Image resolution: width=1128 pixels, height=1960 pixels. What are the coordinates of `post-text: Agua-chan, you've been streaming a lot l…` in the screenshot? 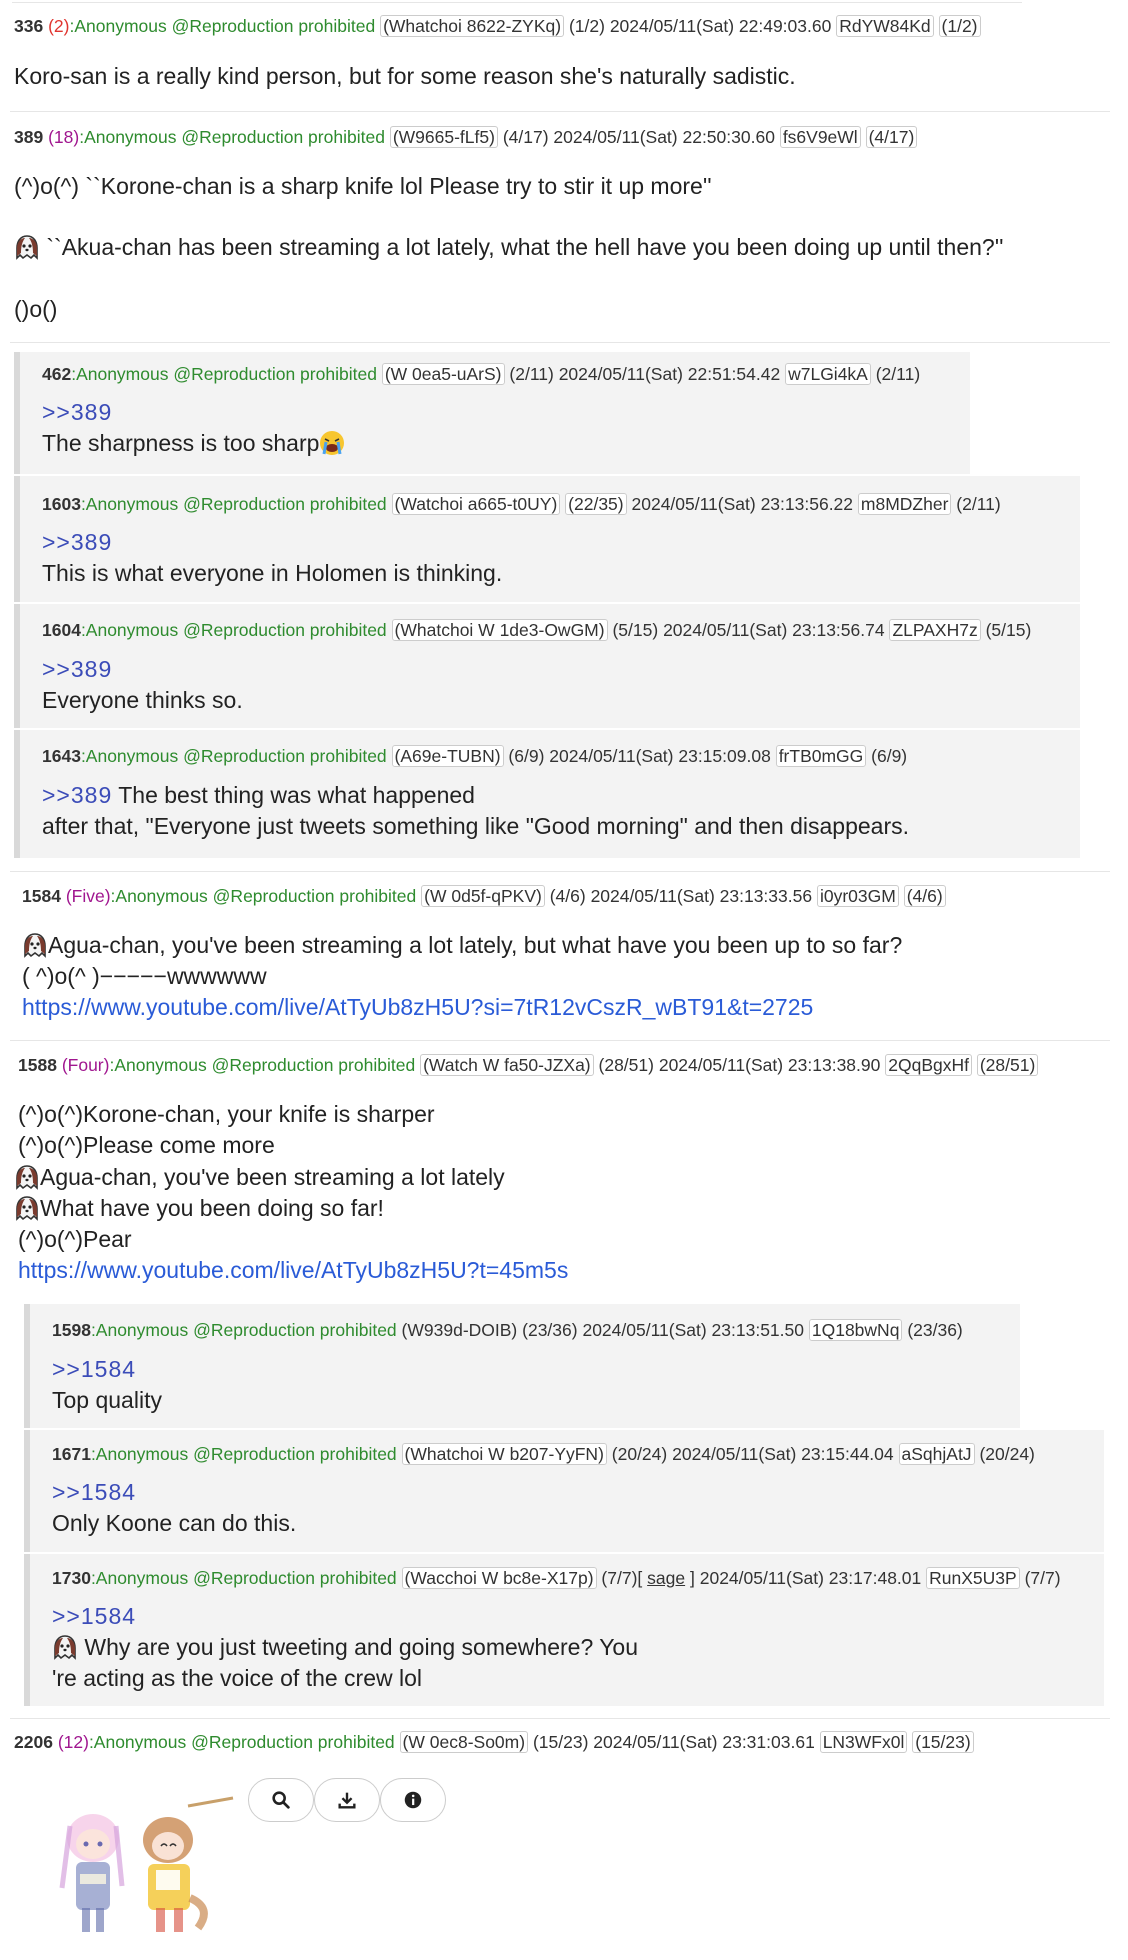 It's located at (475, 945).